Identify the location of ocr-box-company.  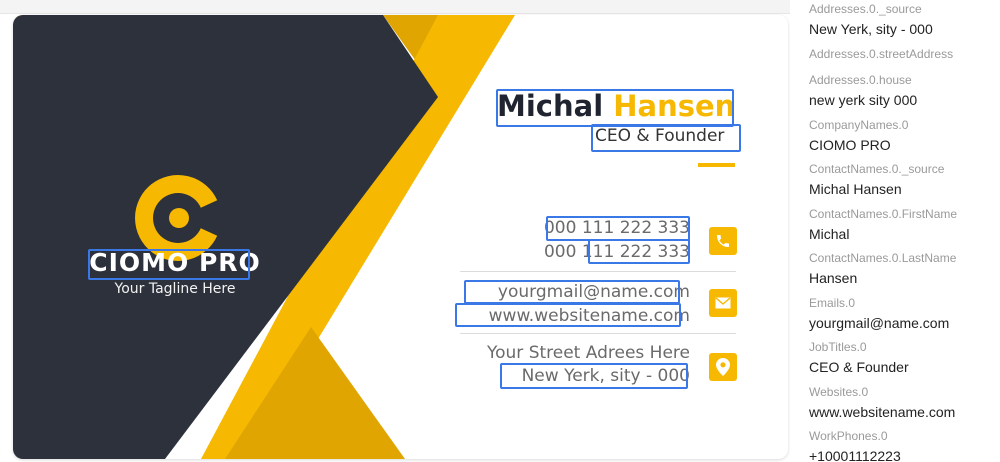
(169, 264).